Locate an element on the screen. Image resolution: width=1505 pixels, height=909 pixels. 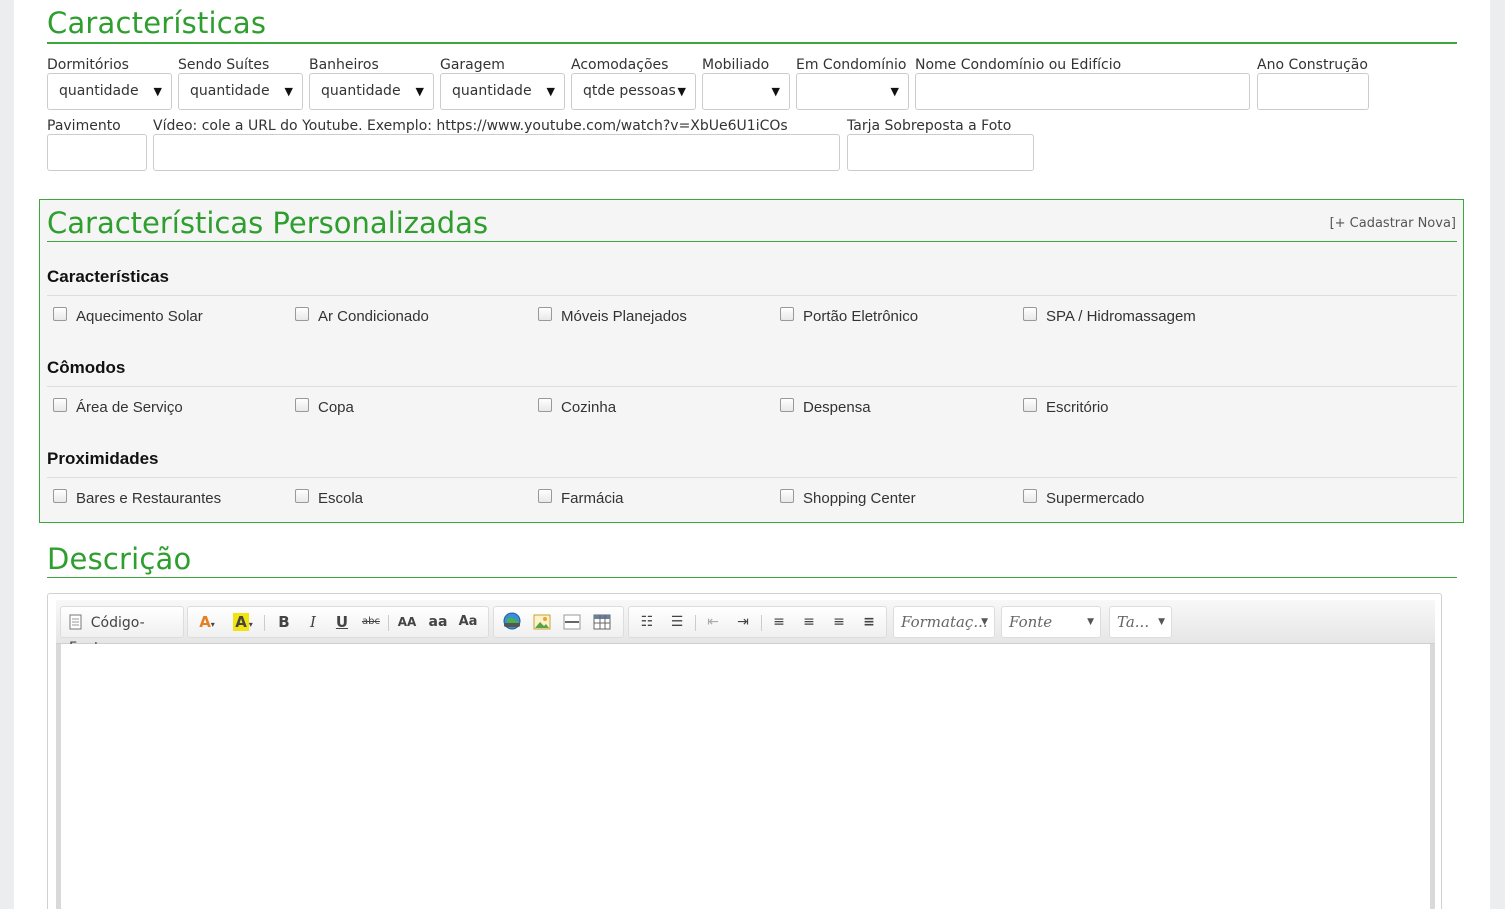
align-left-icon: ≡ is located at coordinates (779, 622).